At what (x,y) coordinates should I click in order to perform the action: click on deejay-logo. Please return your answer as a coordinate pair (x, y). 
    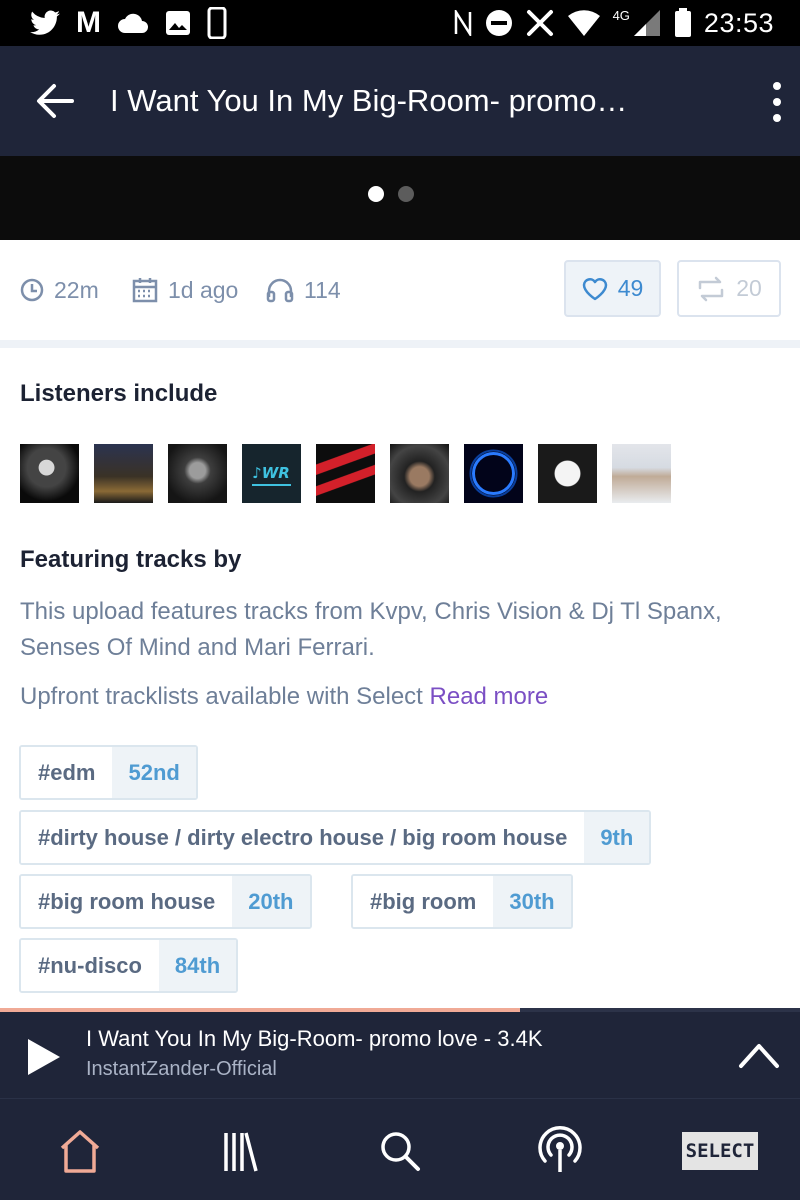
    Looking at the image, I should click on (493, 473).